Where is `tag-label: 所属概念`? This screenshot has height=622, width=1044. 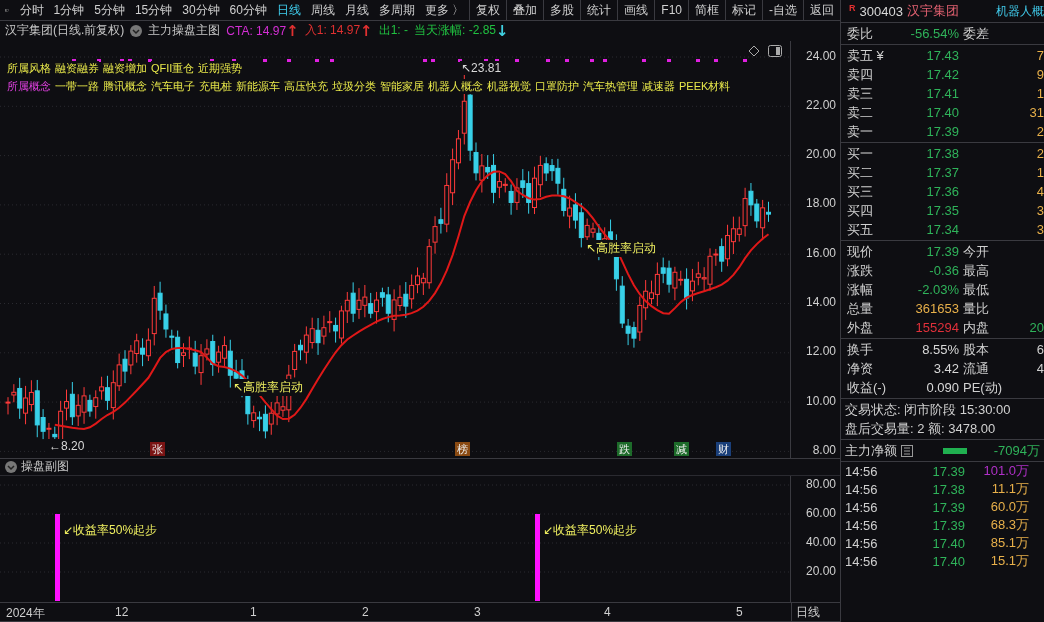
tag-label: 所属概念 is located at coordinates (29, 86).